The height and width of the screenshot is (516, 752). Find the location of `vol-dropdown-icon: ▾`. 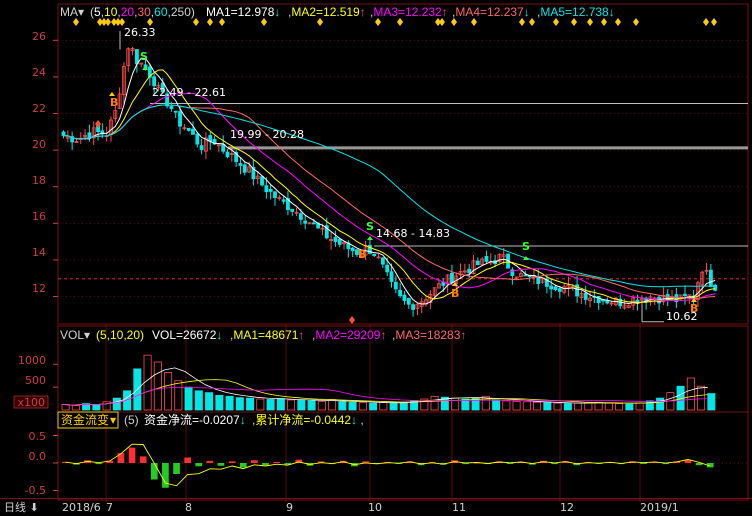

vol-dropdown-icon: ▾ is located at coordinates (87, 335).